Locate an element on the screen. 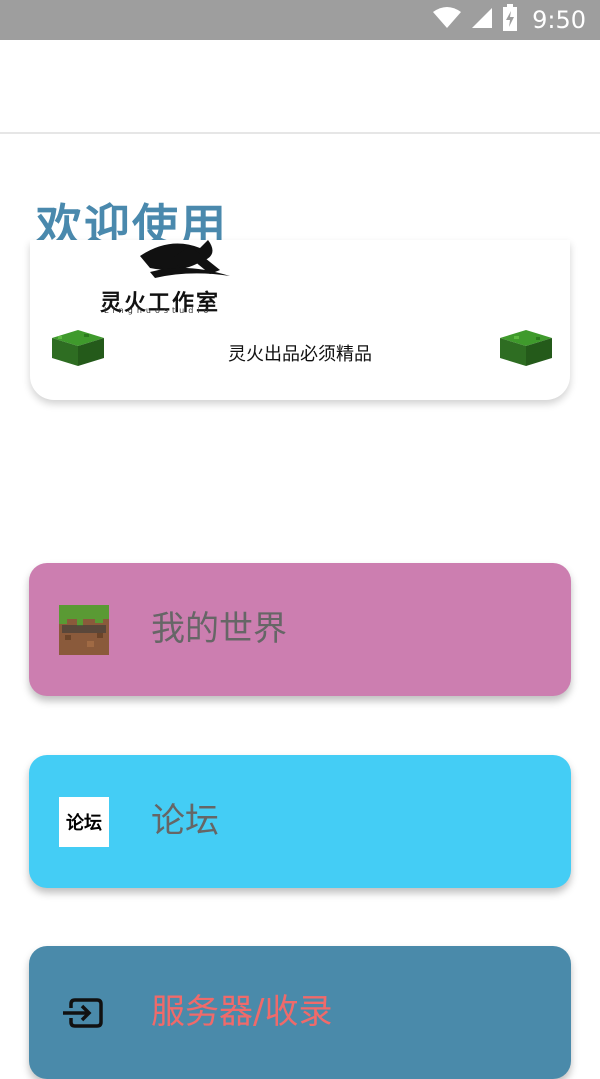 The width and height of the screenshot is (600, 1079). signal-icon is located at coordinates (482, 20).